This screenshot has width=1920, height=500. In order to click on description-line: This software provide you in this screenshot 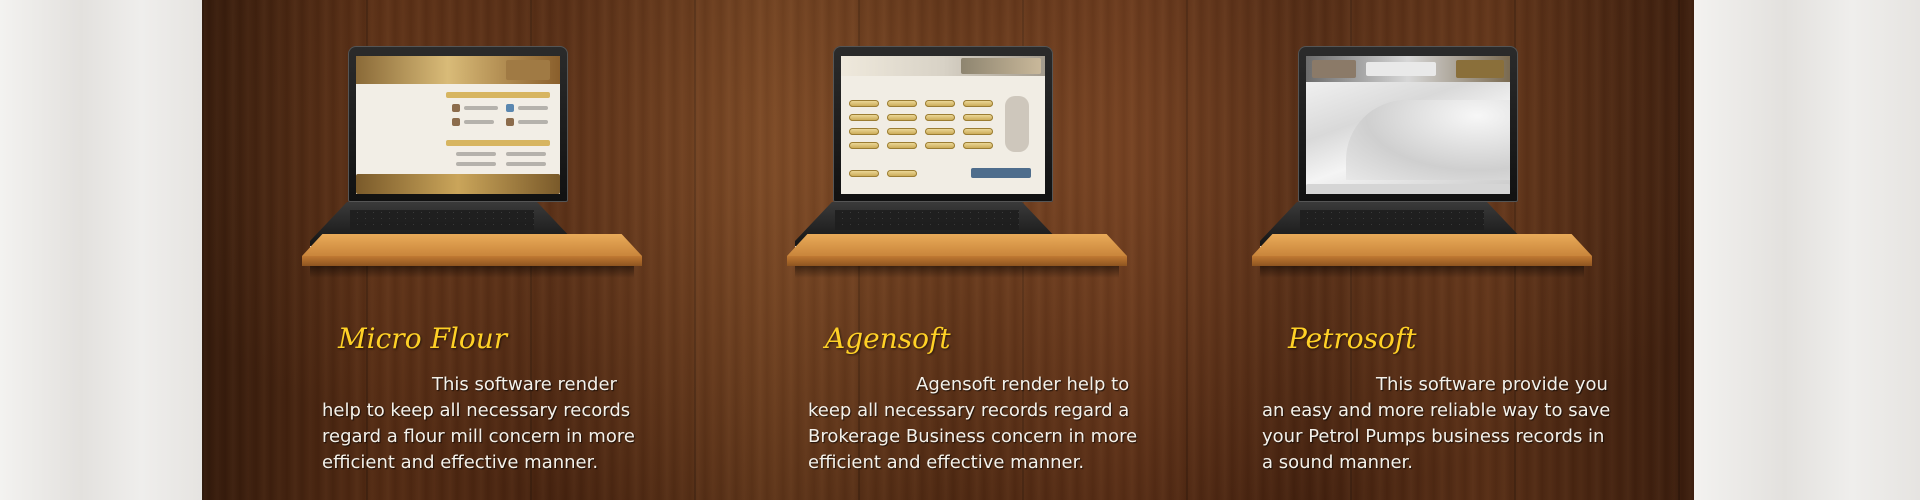, I will do `click(1492, 384)`.